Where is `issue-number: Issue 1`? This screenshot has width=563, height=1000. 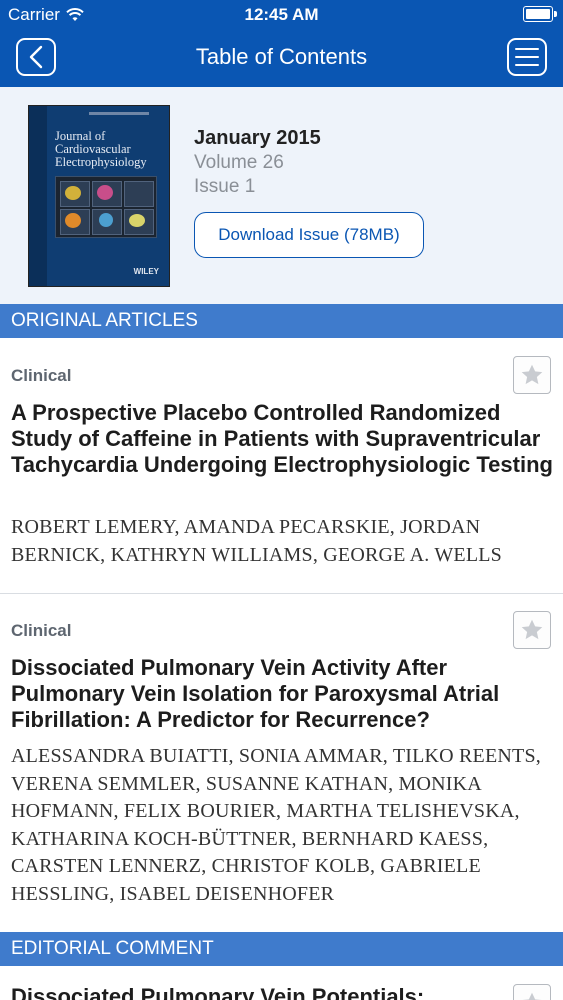
issue-number: Issue 1 is located at coordinates (225, 186).